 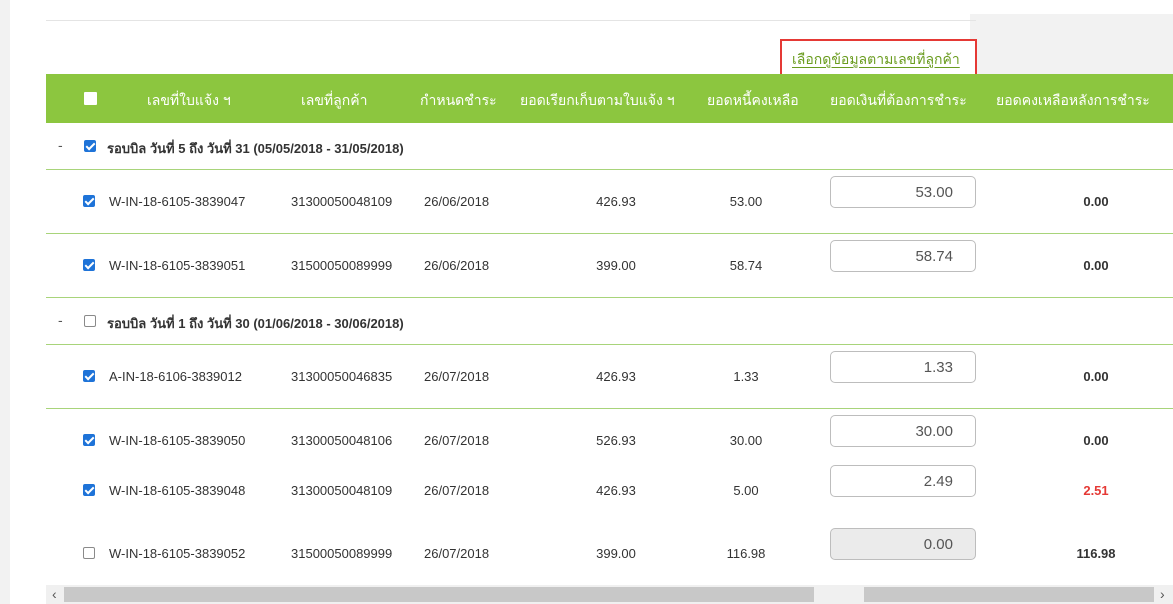 I want to click on col-due-date: กำหนดชำระ, so click(x=458, y=100).